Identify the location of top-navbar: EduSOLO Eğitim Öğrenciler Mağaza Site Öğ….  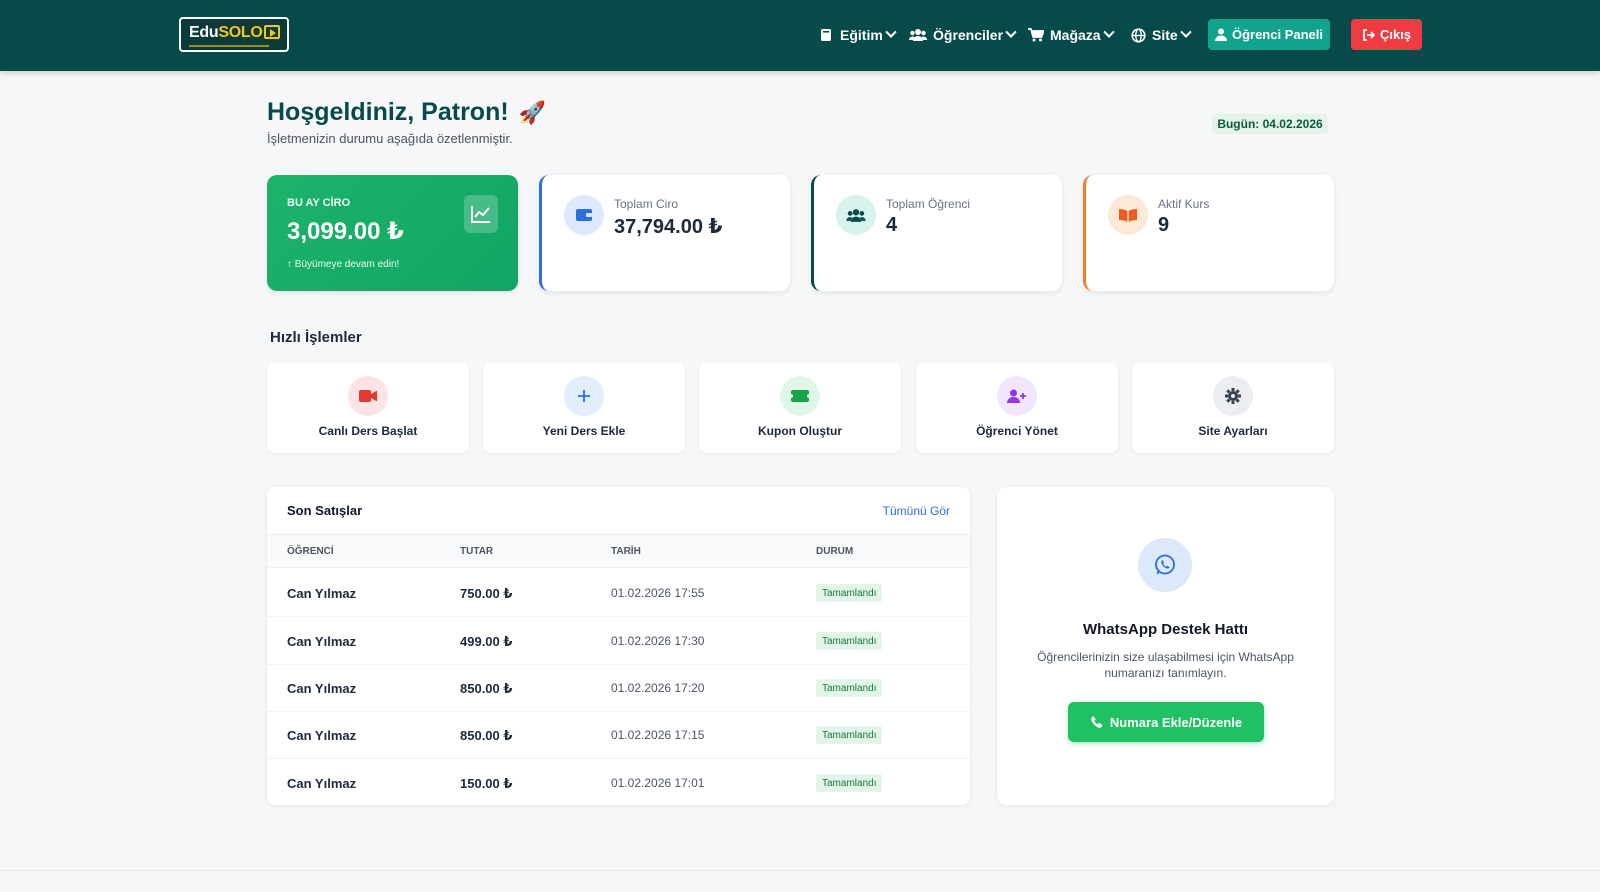
(800, 35).